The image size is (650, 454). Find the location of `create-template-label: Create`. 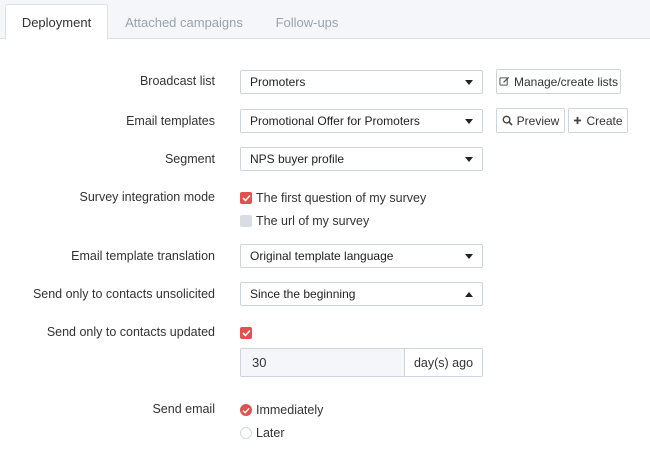

create-template-label: Create is located at coordinates (604, 120).